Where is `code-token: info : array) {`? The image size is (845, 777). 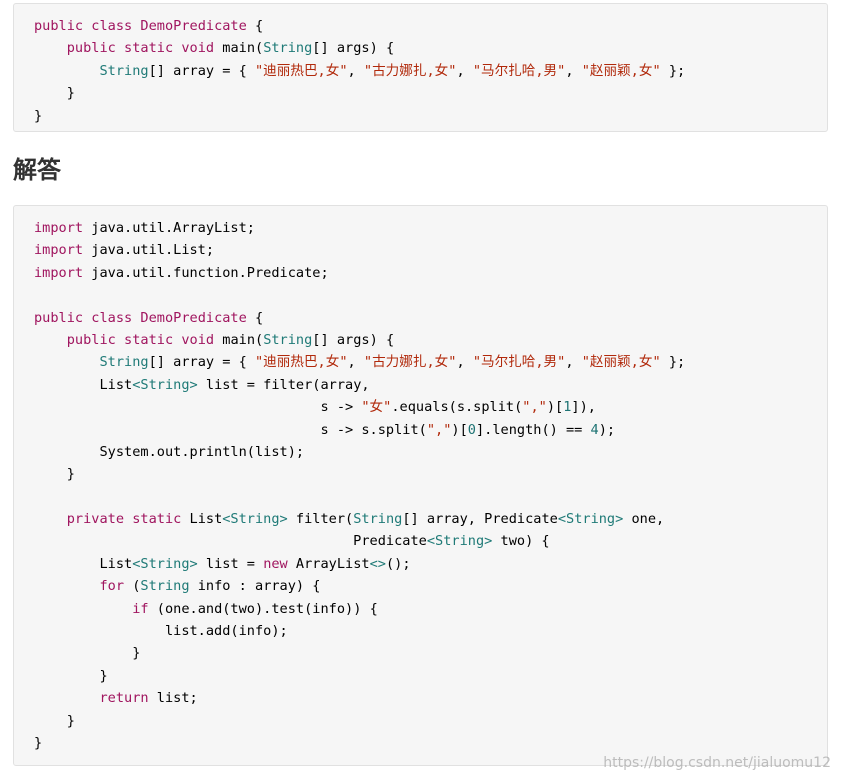 code-token: info : array) { is located at coordinates (255, 586).